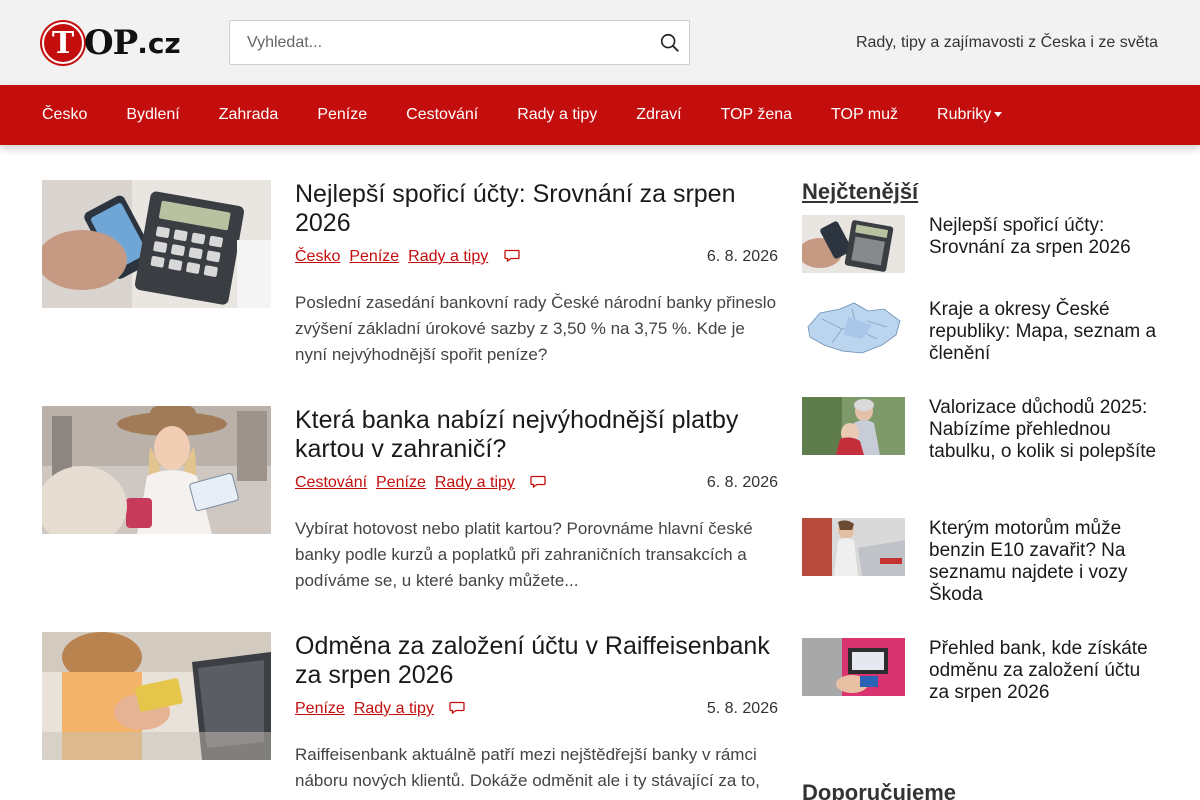 The height and width of the screenshot is (800, 1200). Describe the element at coordinates (853, 328) in the screenshot. I see `sidebar-image-map` at that location.